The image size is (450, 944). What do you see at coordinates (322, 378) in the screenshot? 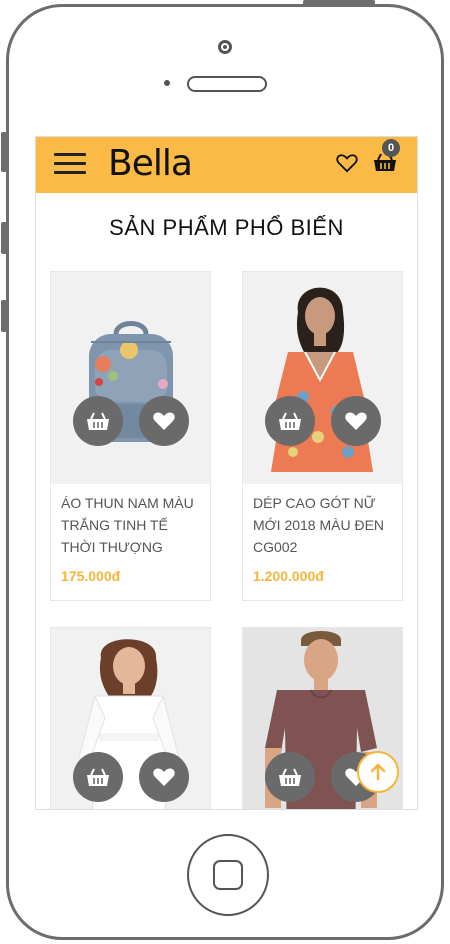
I see `product-image-floral-dress` at bounding box center [322, 378].